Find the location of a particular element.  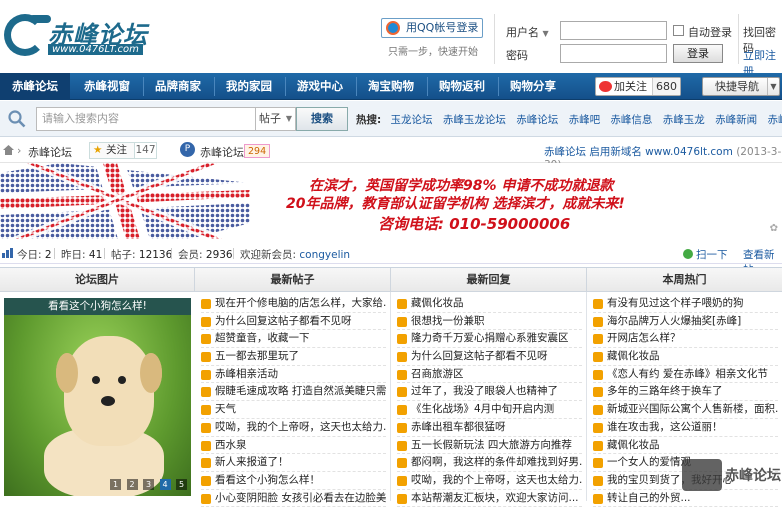

nav-item-rebate: 购物返利 is located at coordinates (462, 86).